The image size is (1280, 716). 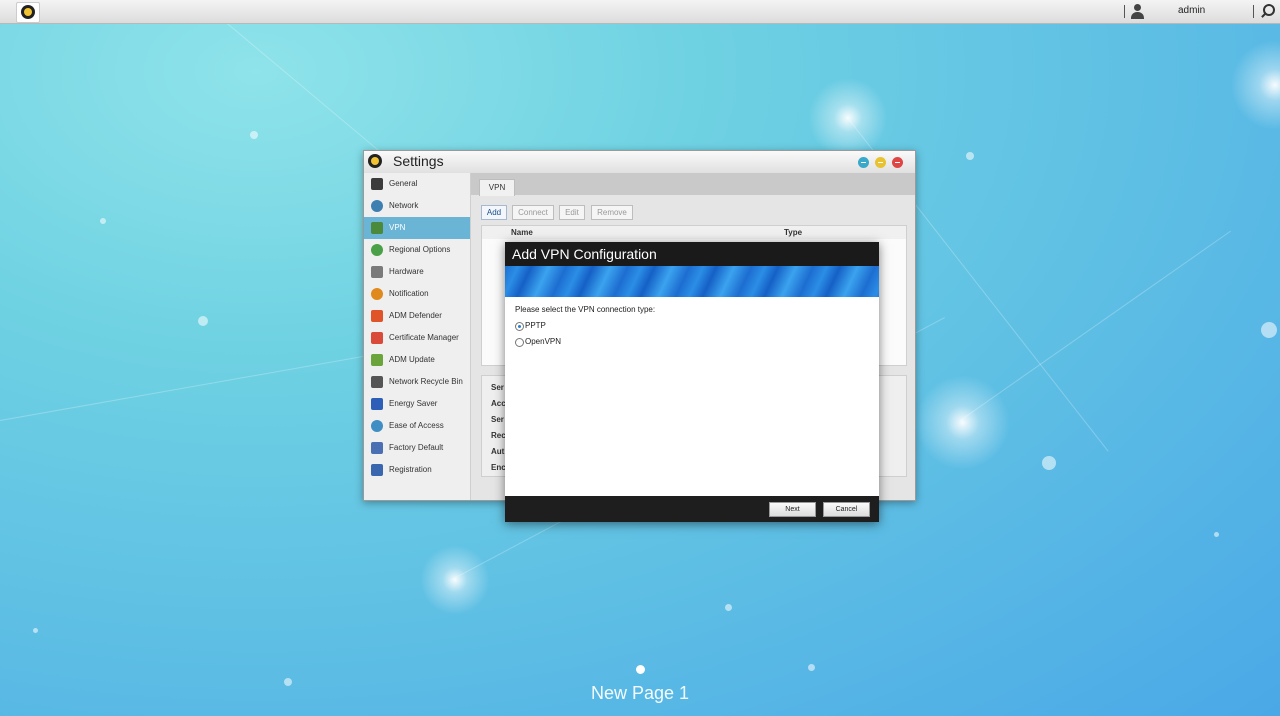 What do you see at coordinates (497, 187) in the screenshot?
I see `tab-vpn: VPN` at bounding box center [497, 187].